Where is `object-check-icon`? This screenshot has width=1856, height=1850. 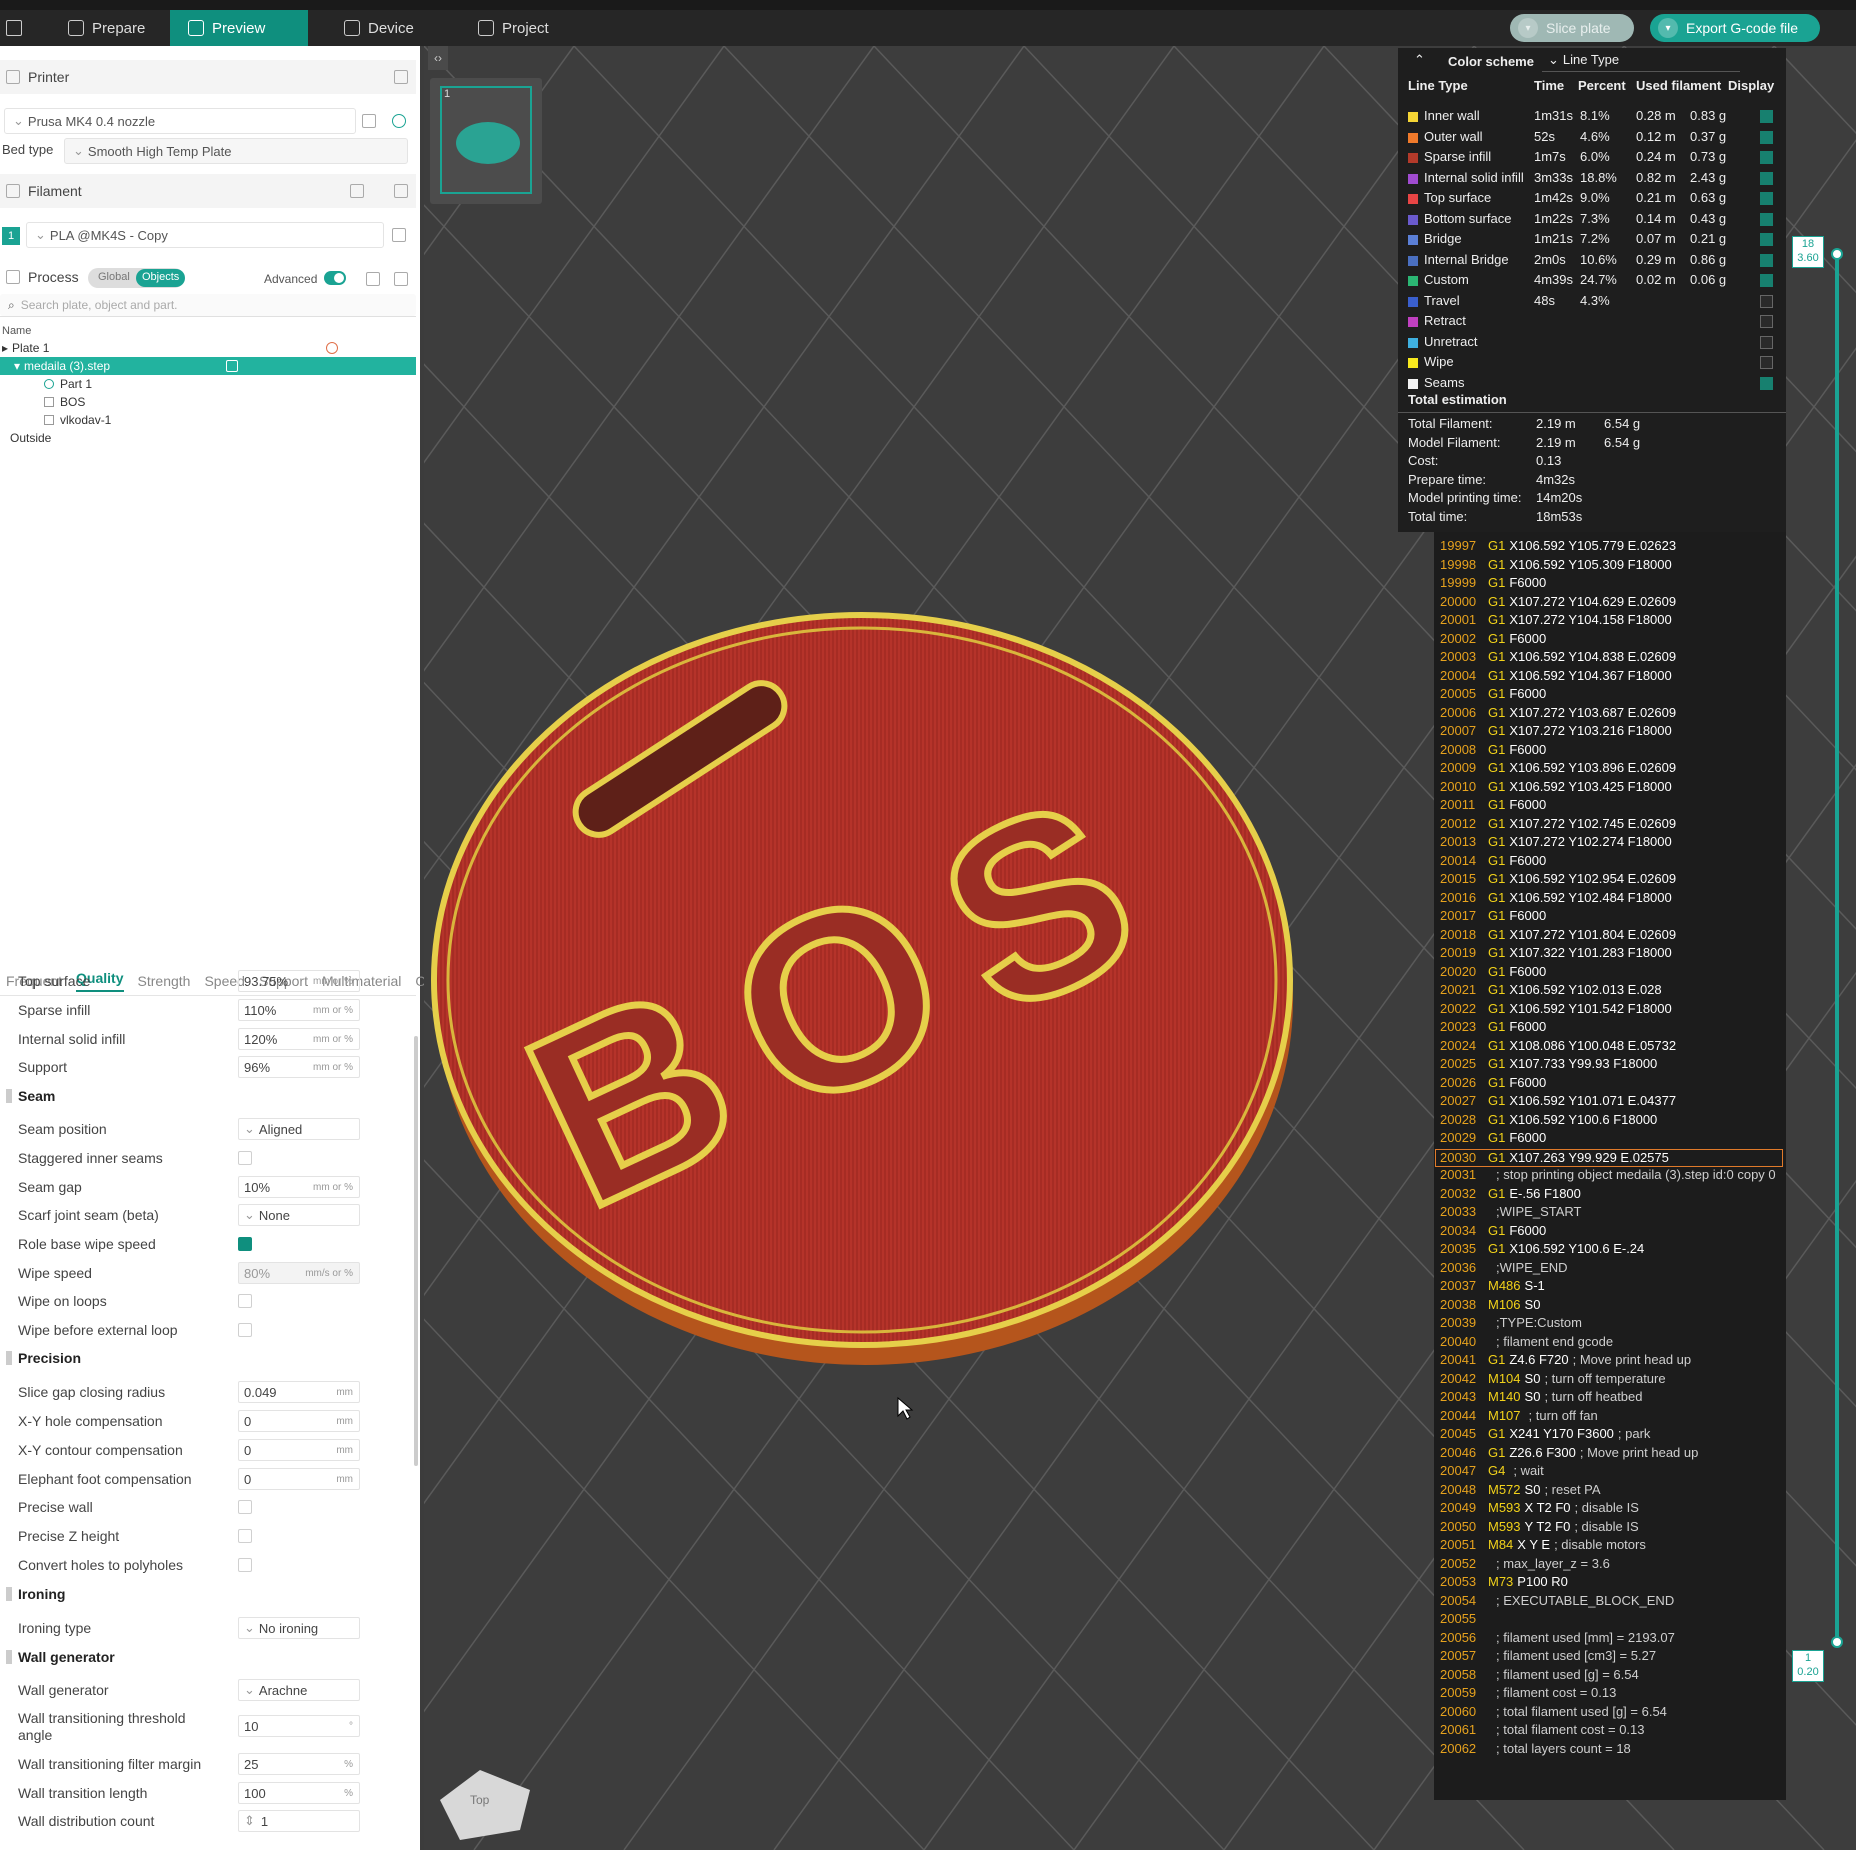 object-check-icon is located at coordinates (232, 366).